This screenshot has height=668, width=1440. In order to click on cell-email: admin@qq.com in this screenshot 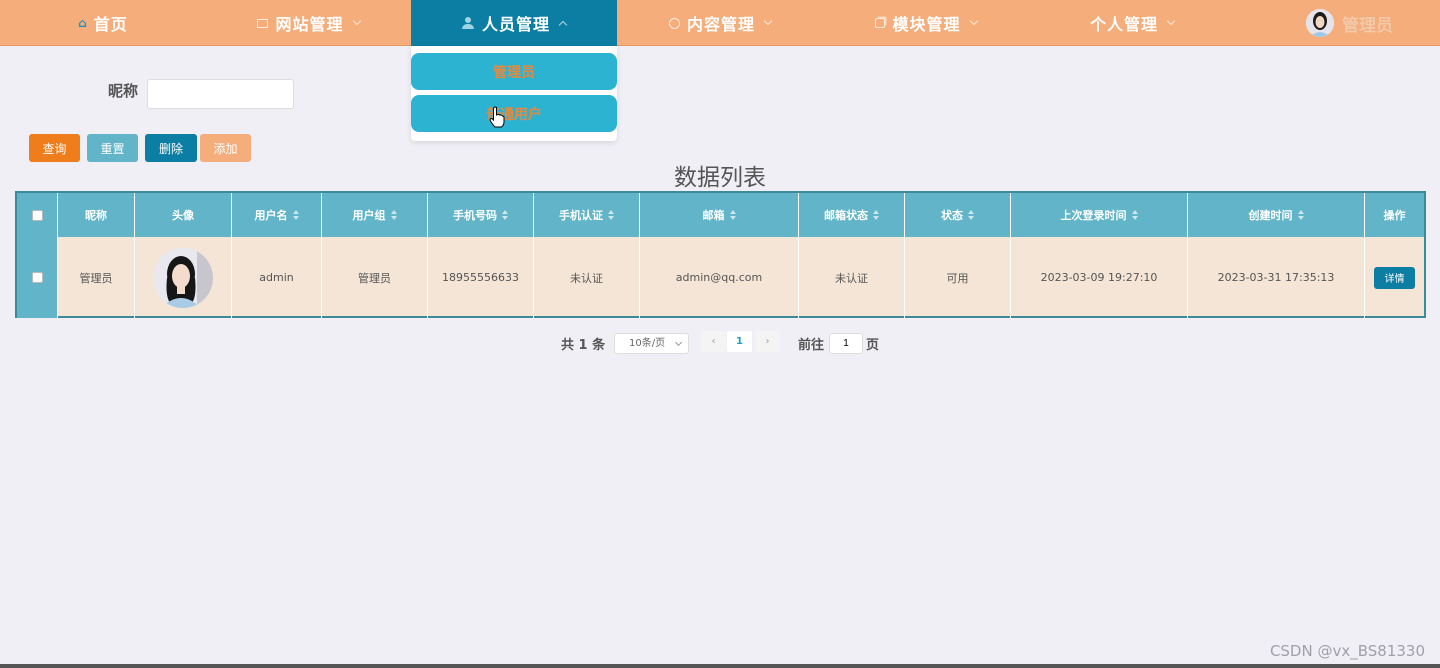, I will do `click(719, 277)`.